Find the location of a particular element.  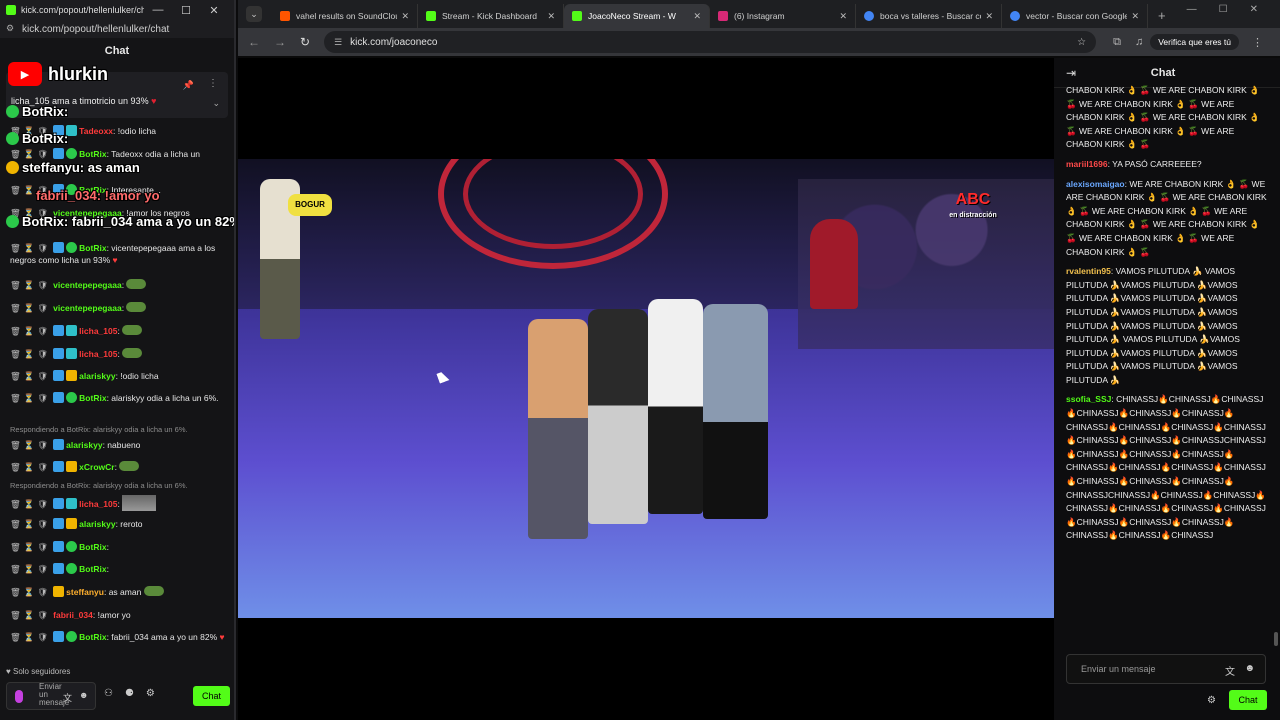

profile-chip: Verifica que eres tú is located at coordinates (1194, 42).